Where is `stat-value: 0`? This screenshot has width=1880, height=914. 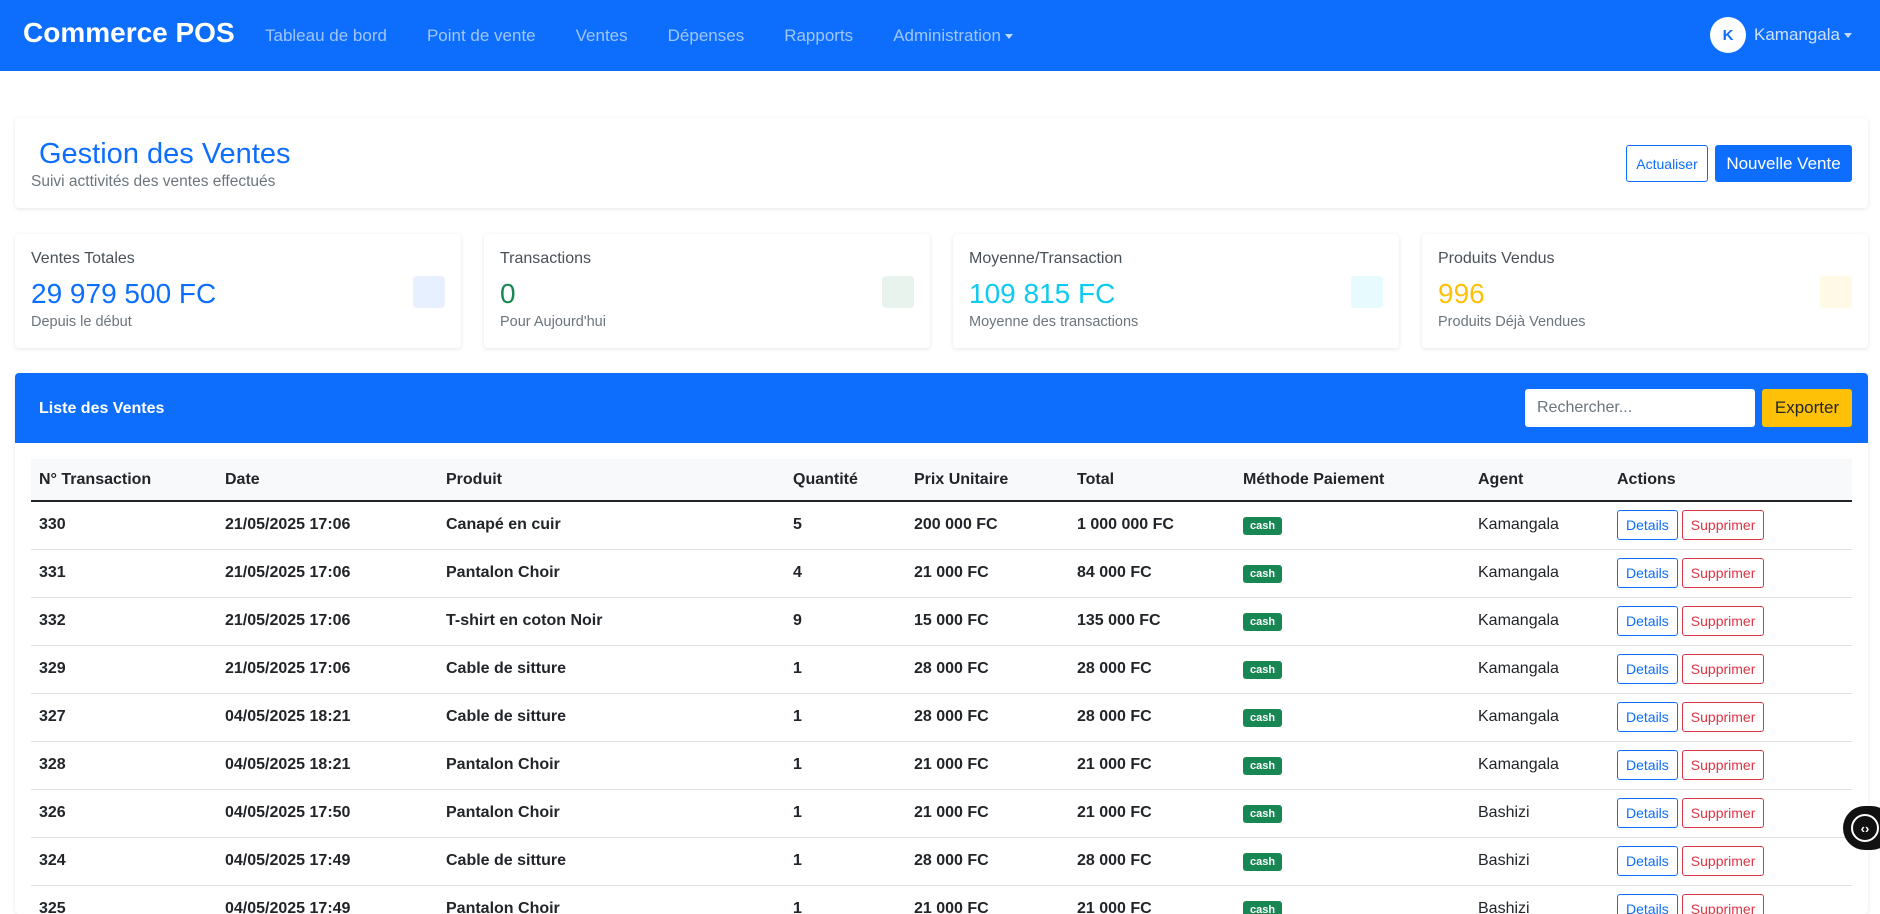 stat-value: 0 is located at coordinates (508, 293).